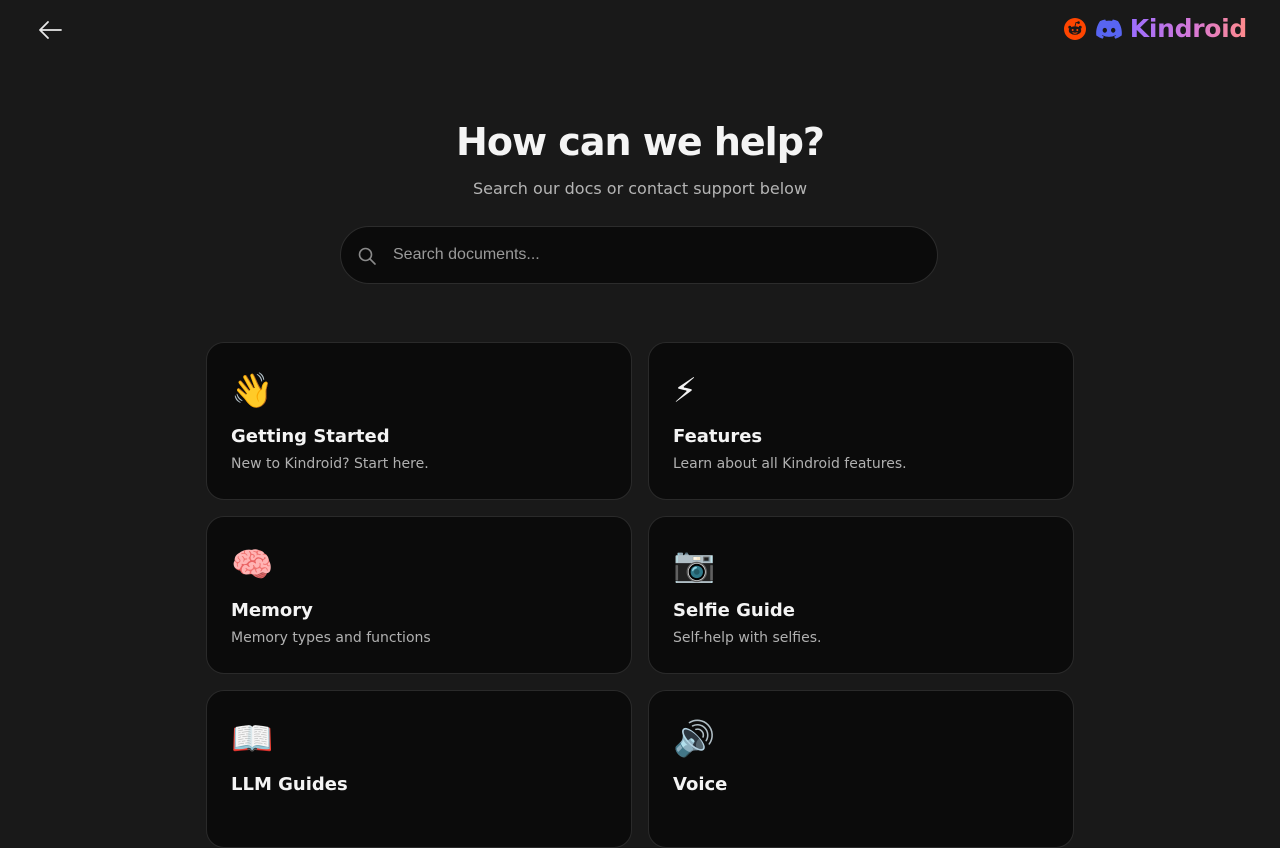 This screenshot has height=848, width=1280. I want to click on speaker-icon: 🔊, so click(694, 739).